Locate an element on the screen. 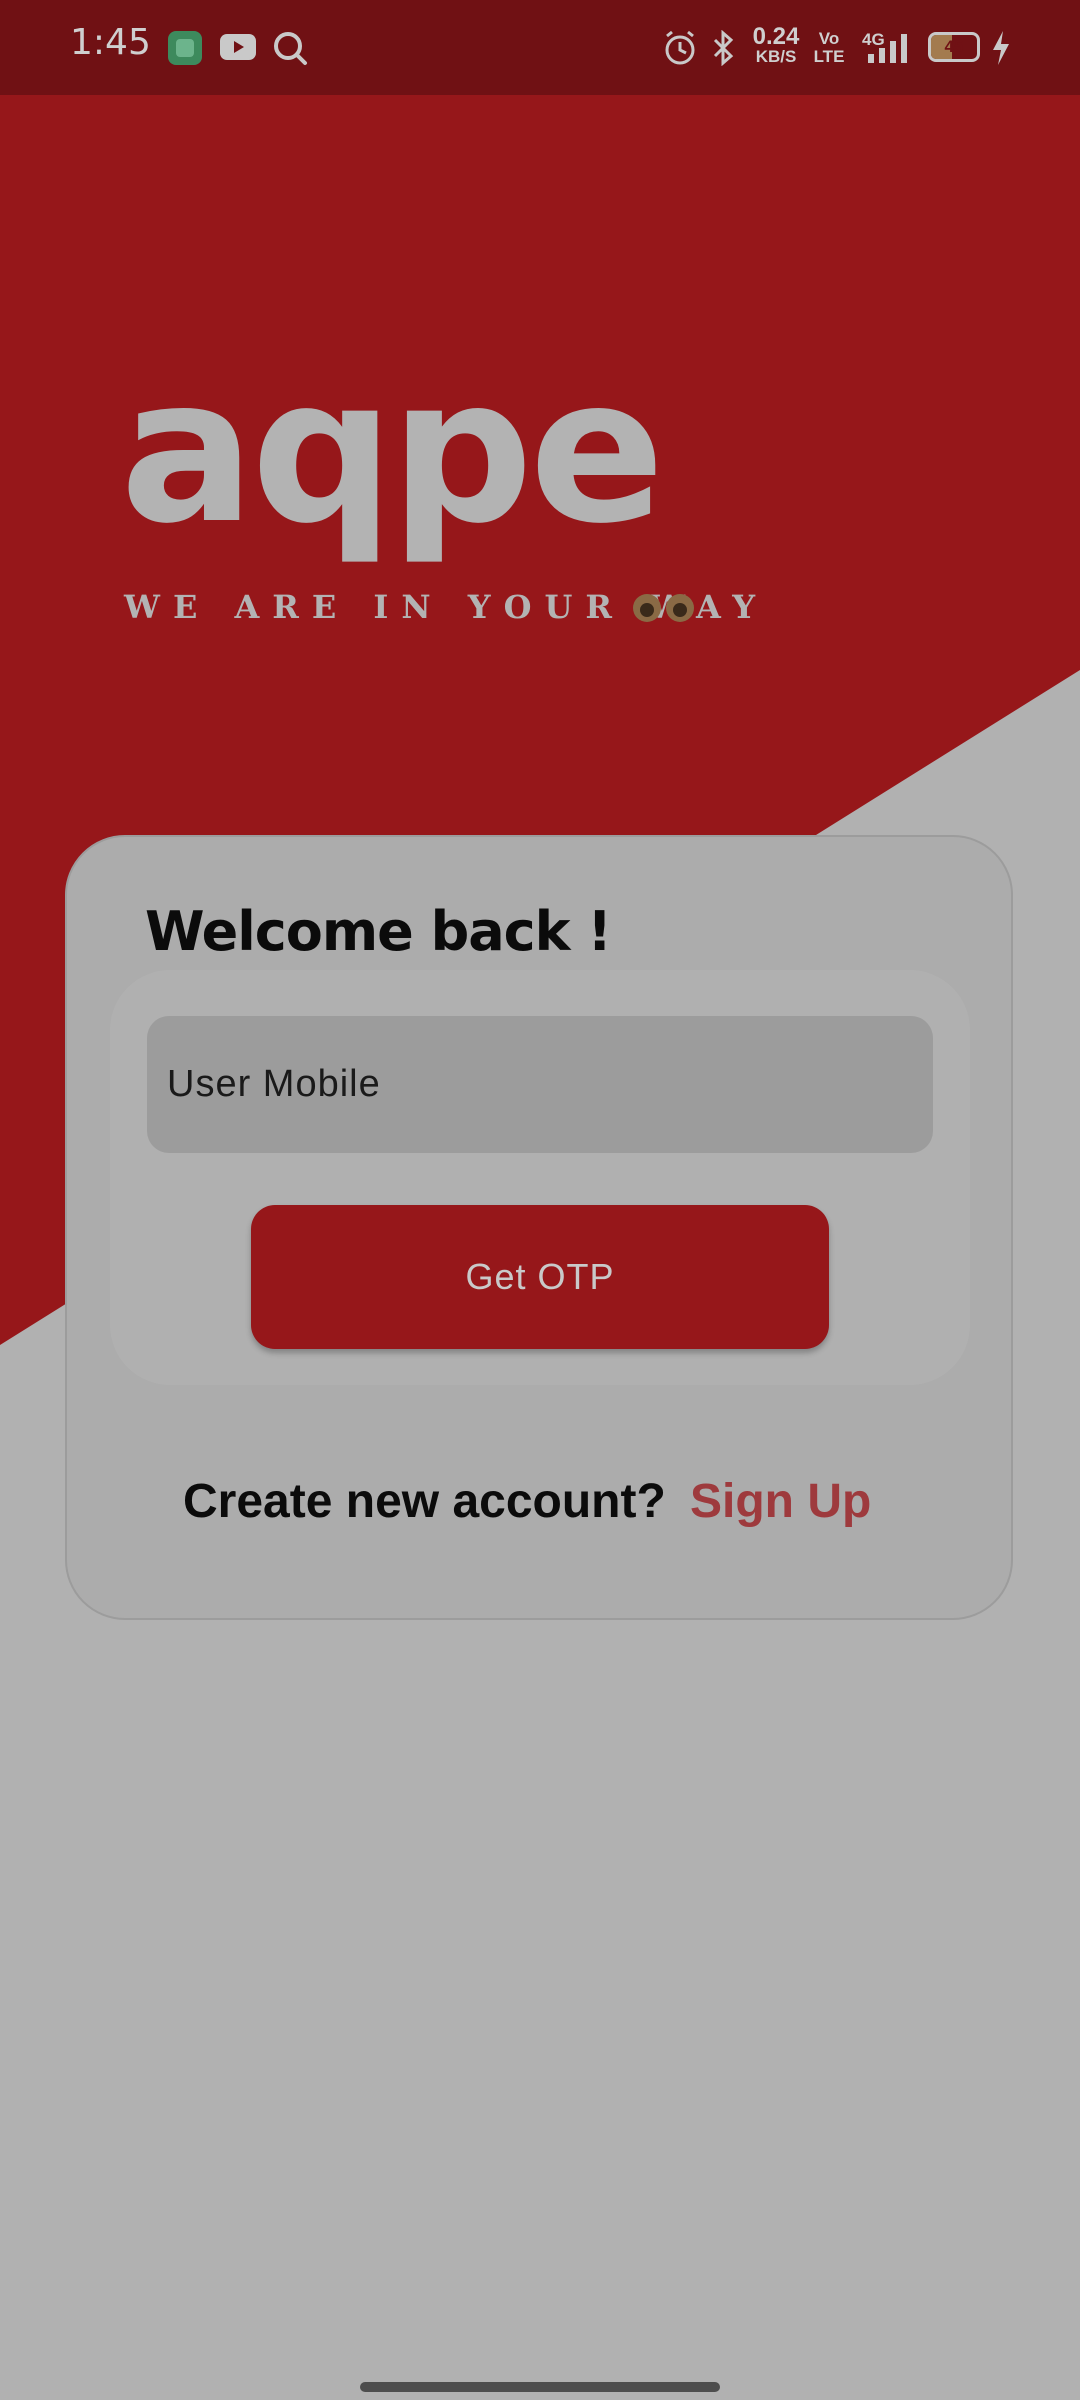  battery-level-text: 45 is located at coordinates (954, 46).